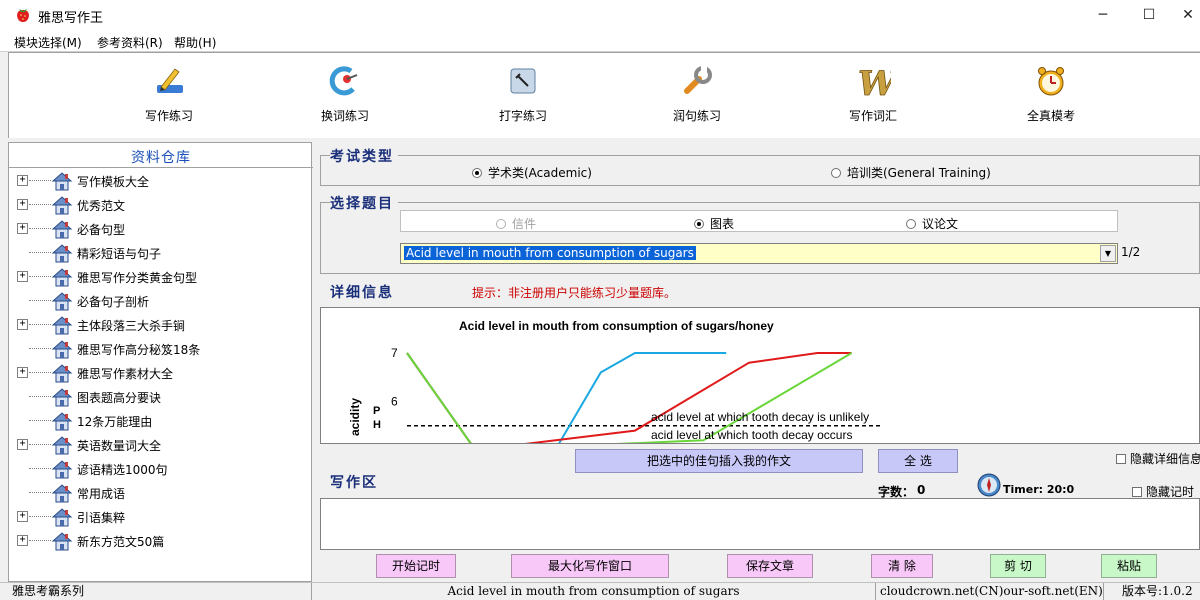 The height and width of the screenshot is (600, 1200). What do you see at coordinates (1165, 459) in the screenshot?
I see `checkbox-label: 隐藏详细信息` at bounding box center [1165, 459].